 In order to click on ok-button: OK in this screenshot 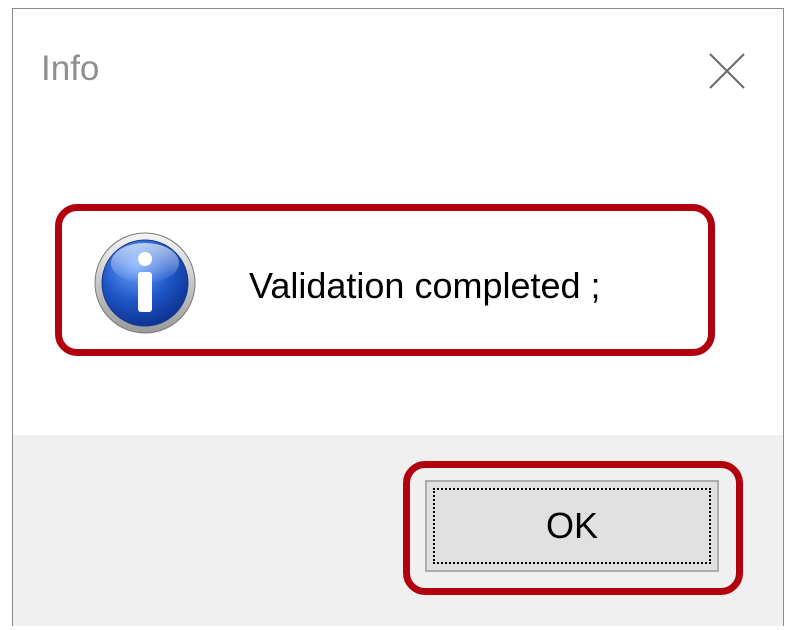, I will do `click(572, 526)`.